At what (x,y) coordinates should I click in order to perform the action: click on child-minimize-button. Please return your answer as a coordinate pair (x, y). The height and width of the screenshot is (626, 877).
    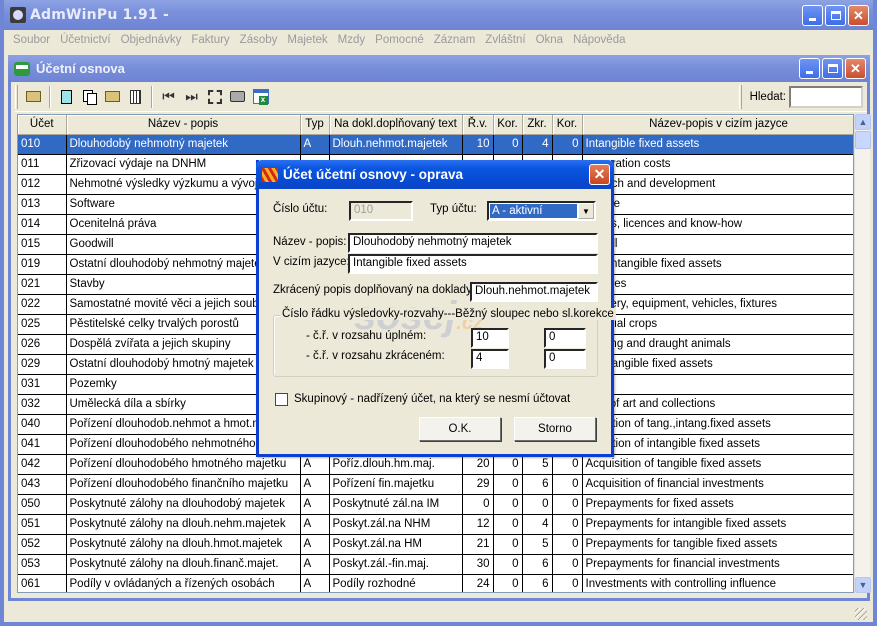
    Looking at the image, I should click on (809, 68).